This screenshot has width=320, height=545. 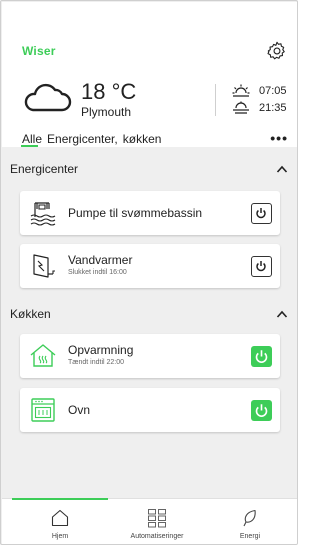 I want to click on nav-automations: Automatiseringer, so click(x=157, y=521).